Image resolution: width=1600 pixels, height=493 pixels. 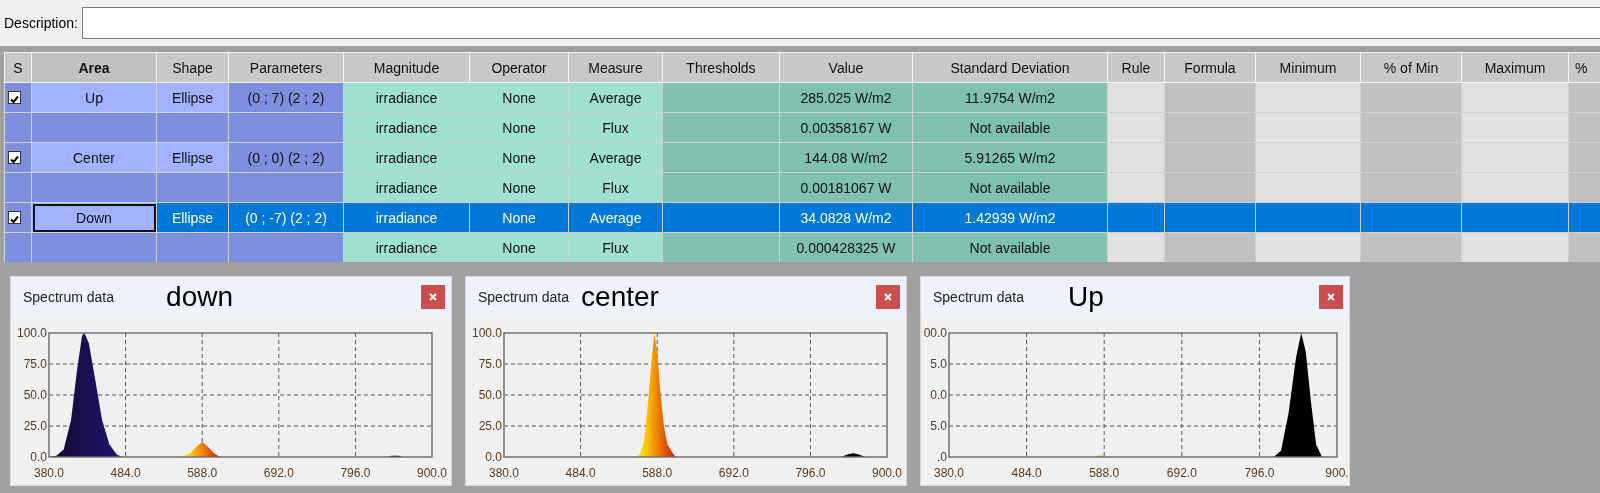 I want to click on table-cell: (0 ; 0) (2 ; 2), so click(x=286, y=157).